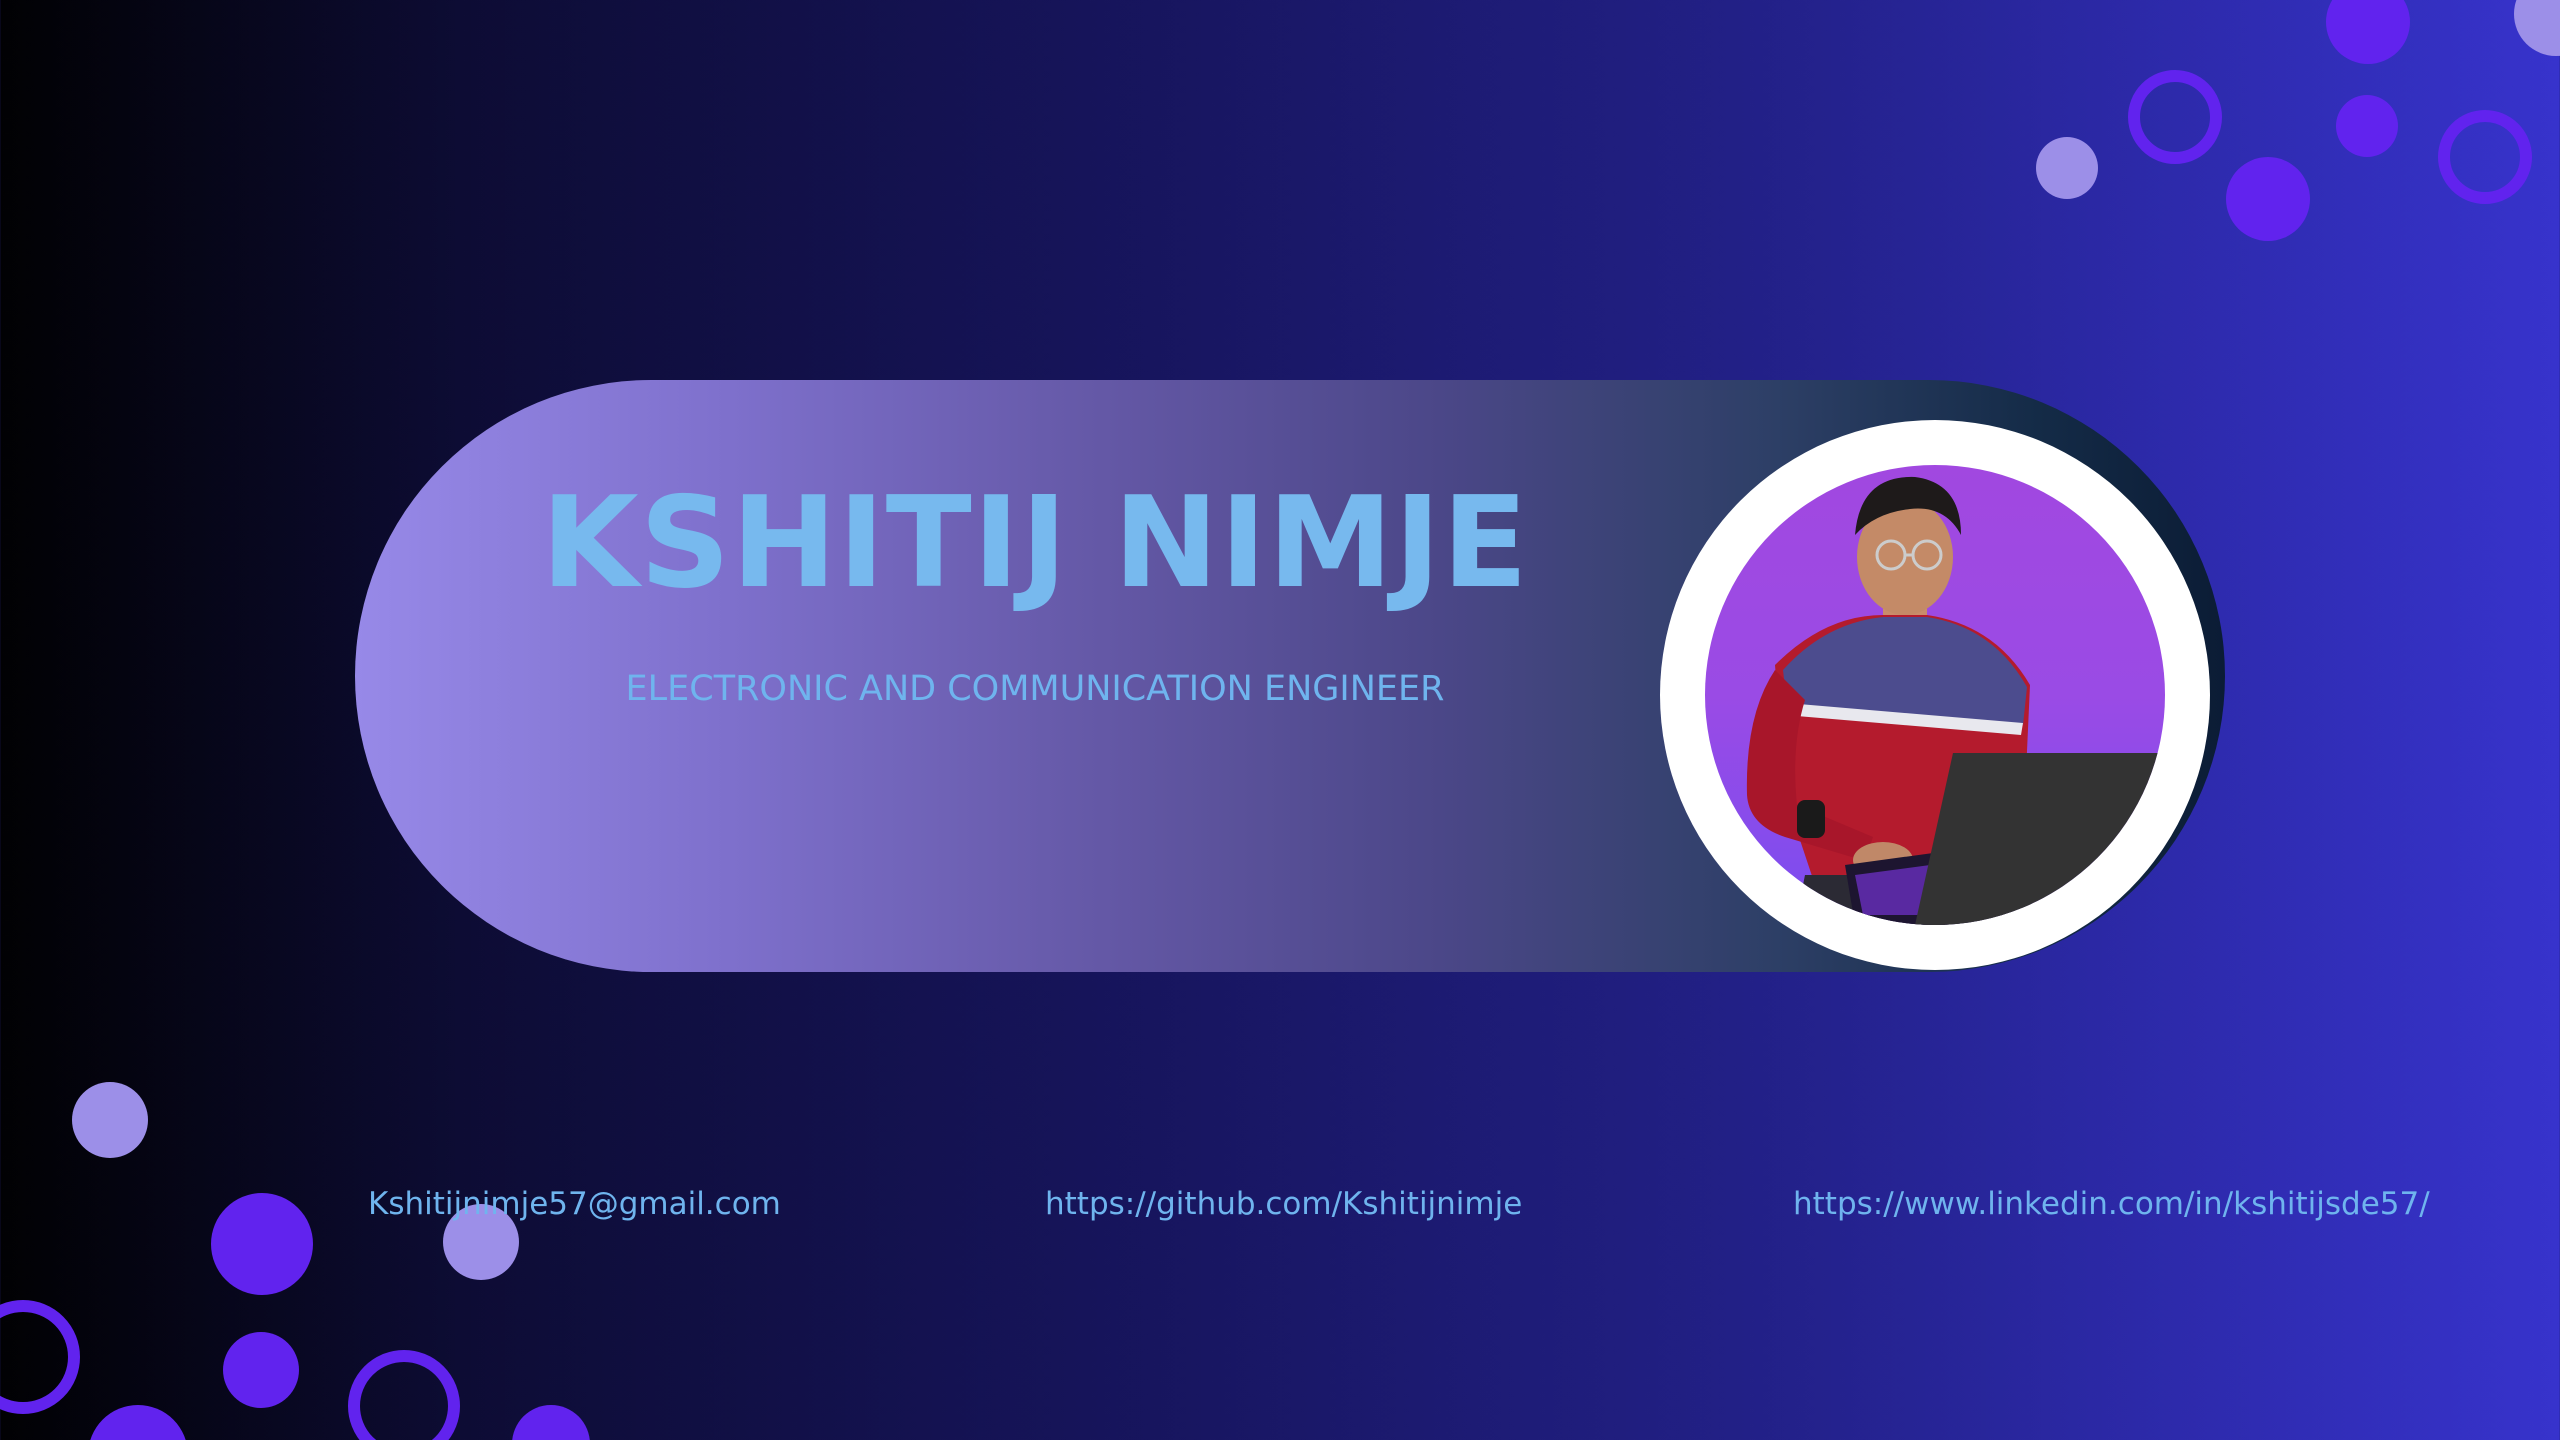 Image resolution: width=2560 pixels, height=1440 pixels. I want to click on profile-role: ELECTRONIC AND COMMUNICATION ENGINEER, so click(1035, 689).